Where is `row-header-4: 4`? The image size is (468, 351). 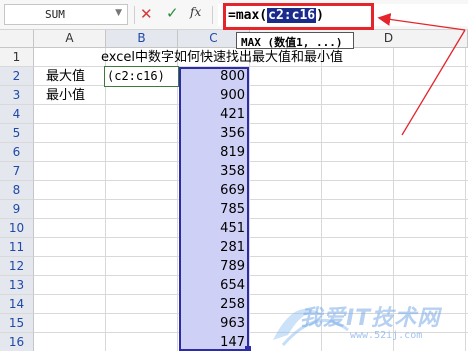
row-header-4: 4 is located at coordinates (17, 114).